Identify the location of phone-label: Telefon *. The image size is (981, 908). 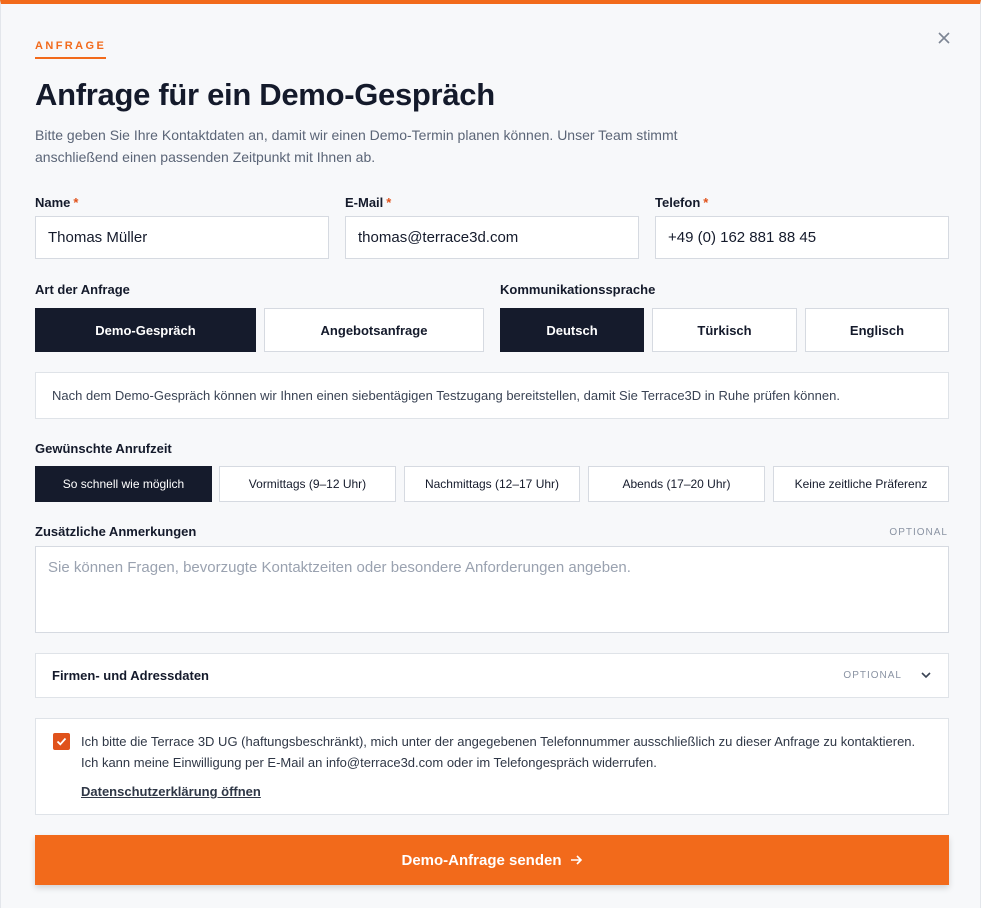
(682, 202).